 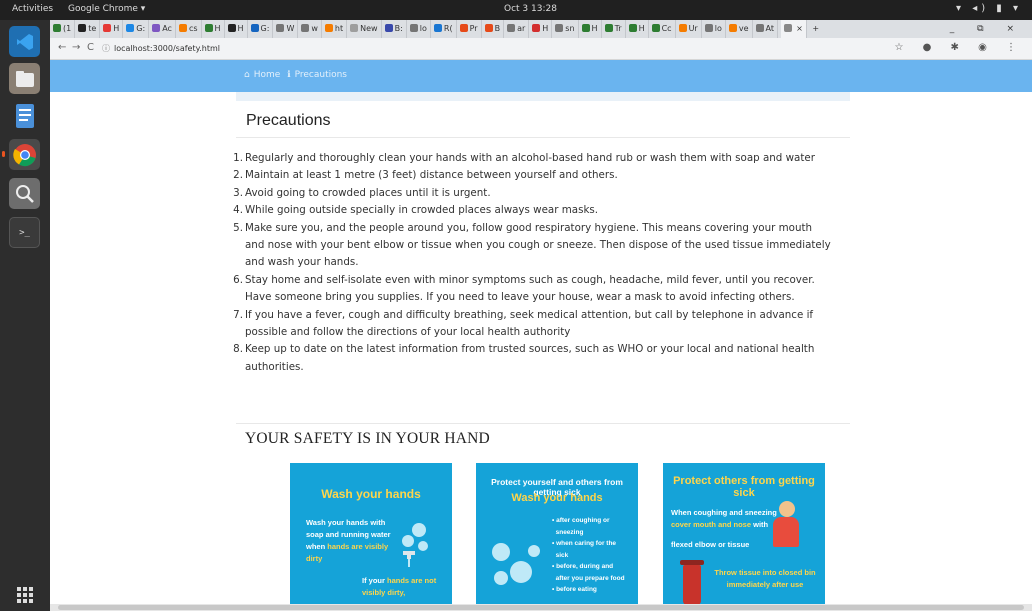 What do you see at coordinates (815, 29) in the screenshot?
I see `new-tab-button: +` at bounding box center [815, 29].